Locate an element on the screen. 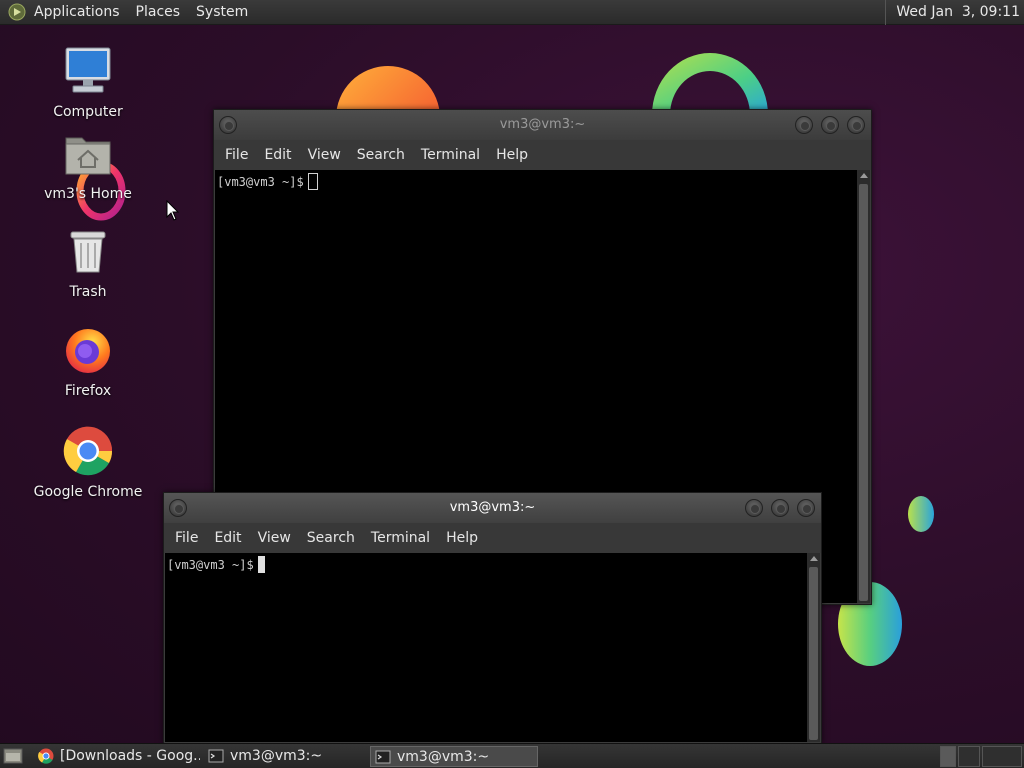  applications-menu: Applications is located at coordinates (77, 12).